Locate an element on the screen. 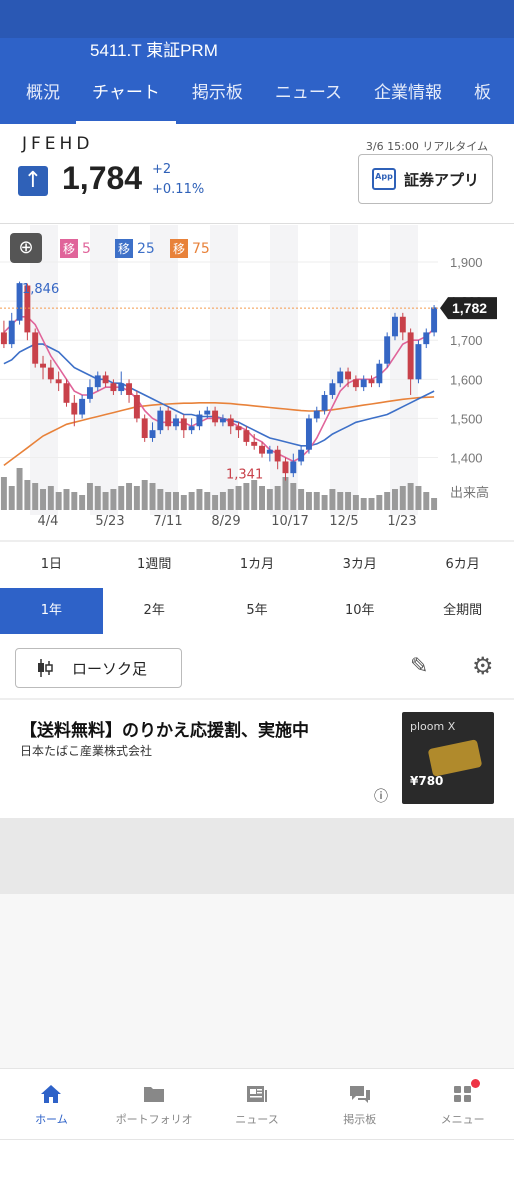 Image resolution: width=514 pixels, height=1200 pixels. app-icon: App is located at coordinates (383, 179).